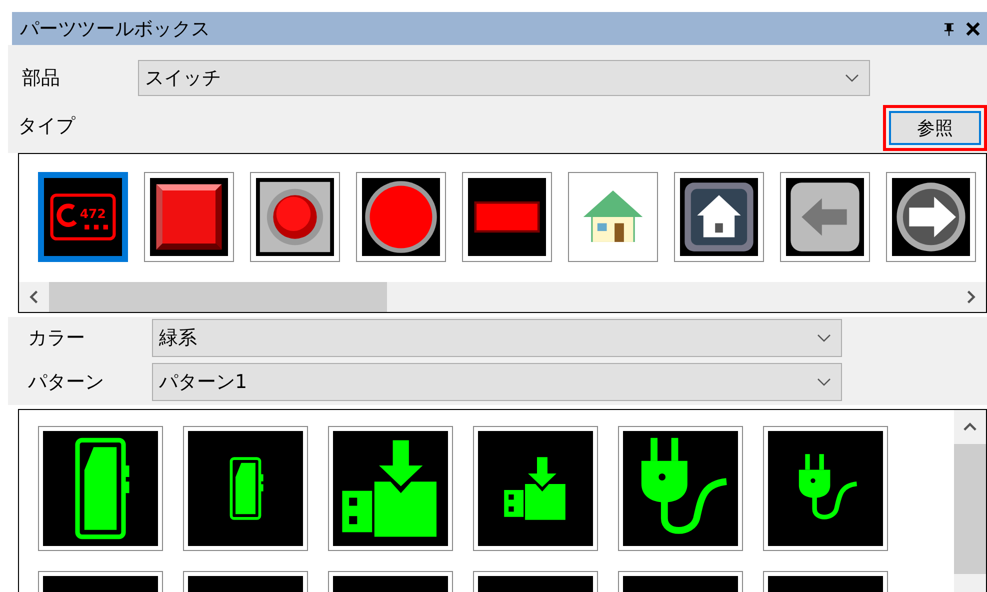  I want to click on type-label: タイプ, so click(47, 126).